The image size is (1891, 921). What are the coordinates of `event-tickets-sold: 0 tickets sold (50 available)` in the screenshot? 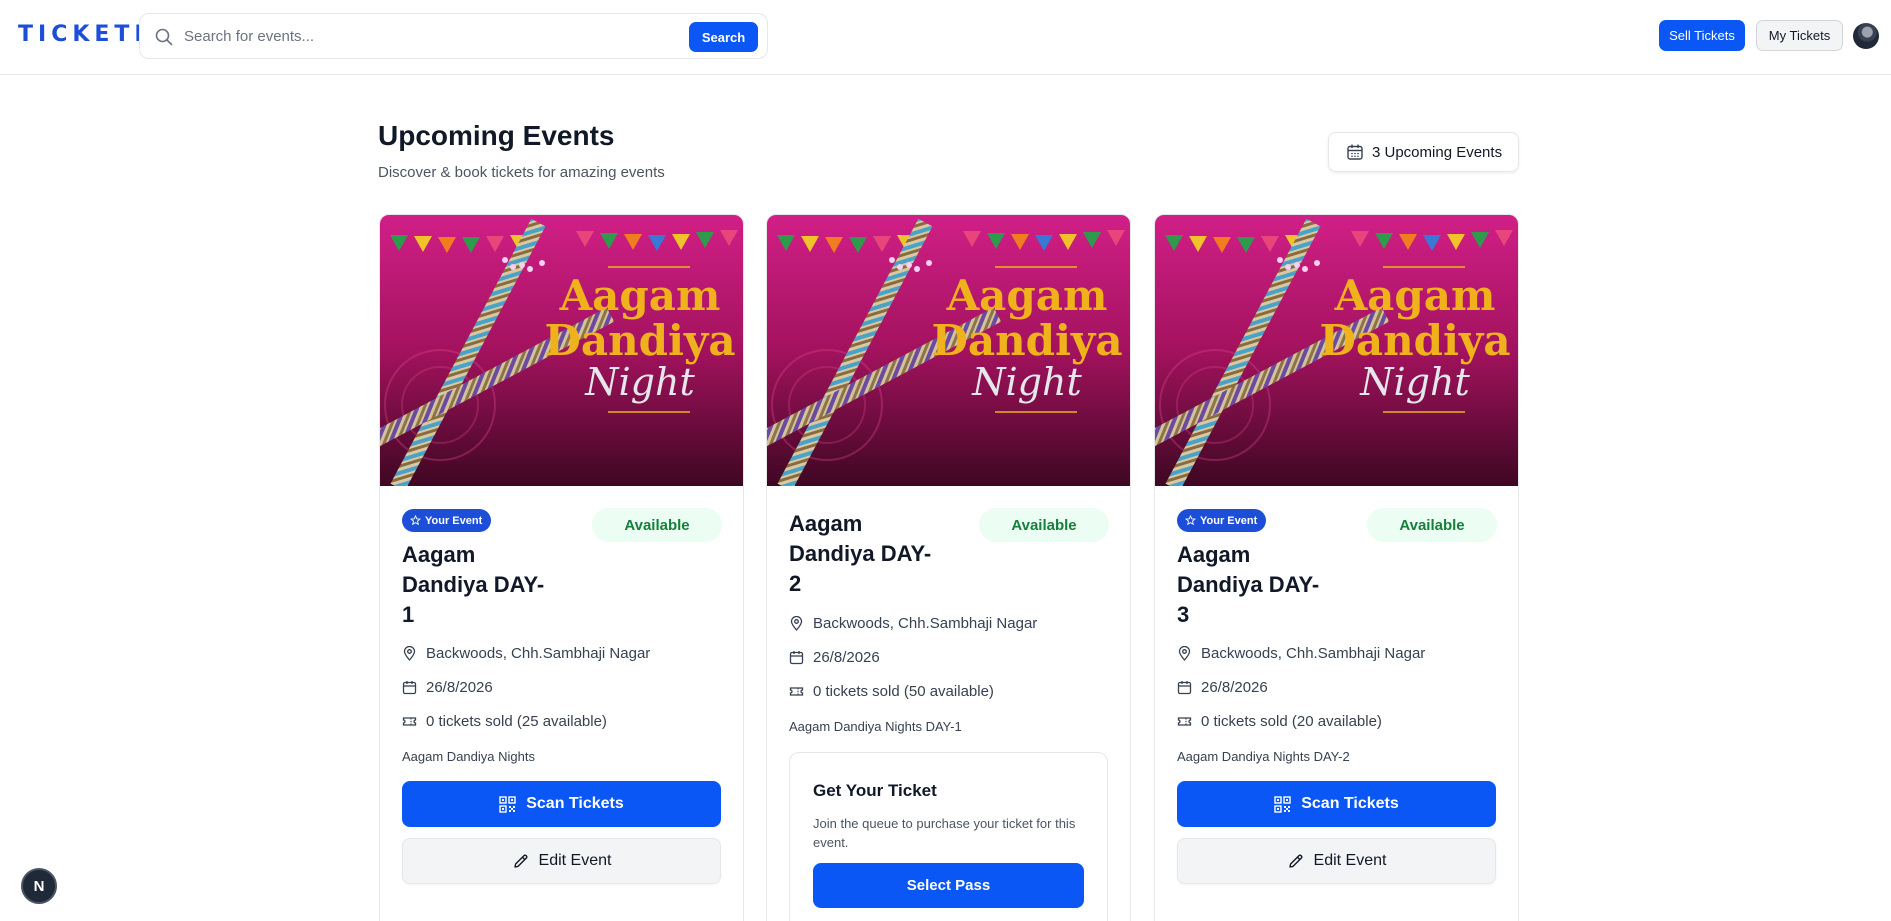 It's located at (891, 691).